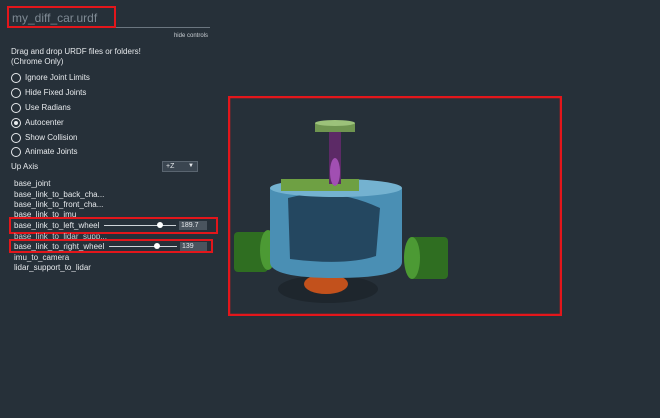 This screenshot has width=660, height=418. I want to click on joint-lidar-support-to-lidar: lidar_support_to_lidar, so click(52, 268).